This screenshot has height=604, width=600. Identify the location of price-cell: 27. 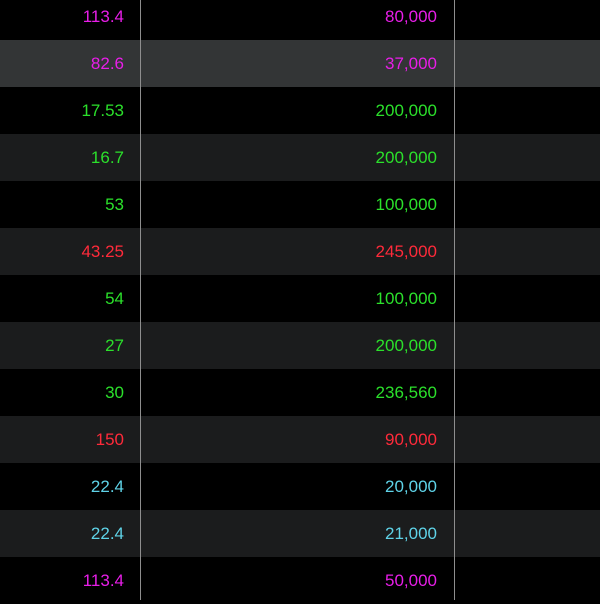
(114, 345).